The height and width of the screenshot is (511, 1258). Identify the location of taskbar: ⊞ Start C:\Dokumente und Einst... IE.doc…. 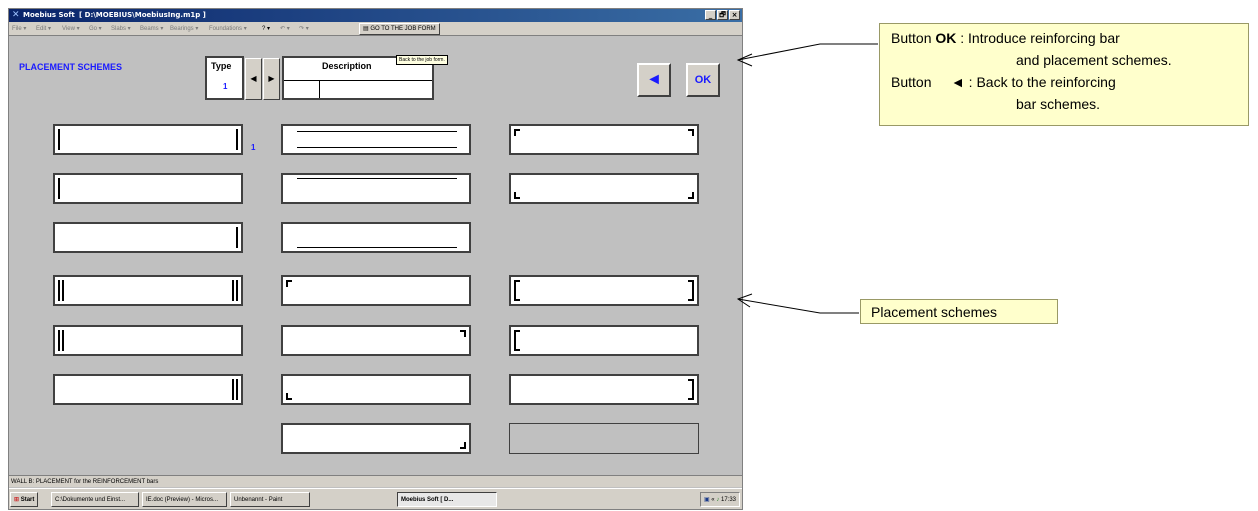
(375, 498).